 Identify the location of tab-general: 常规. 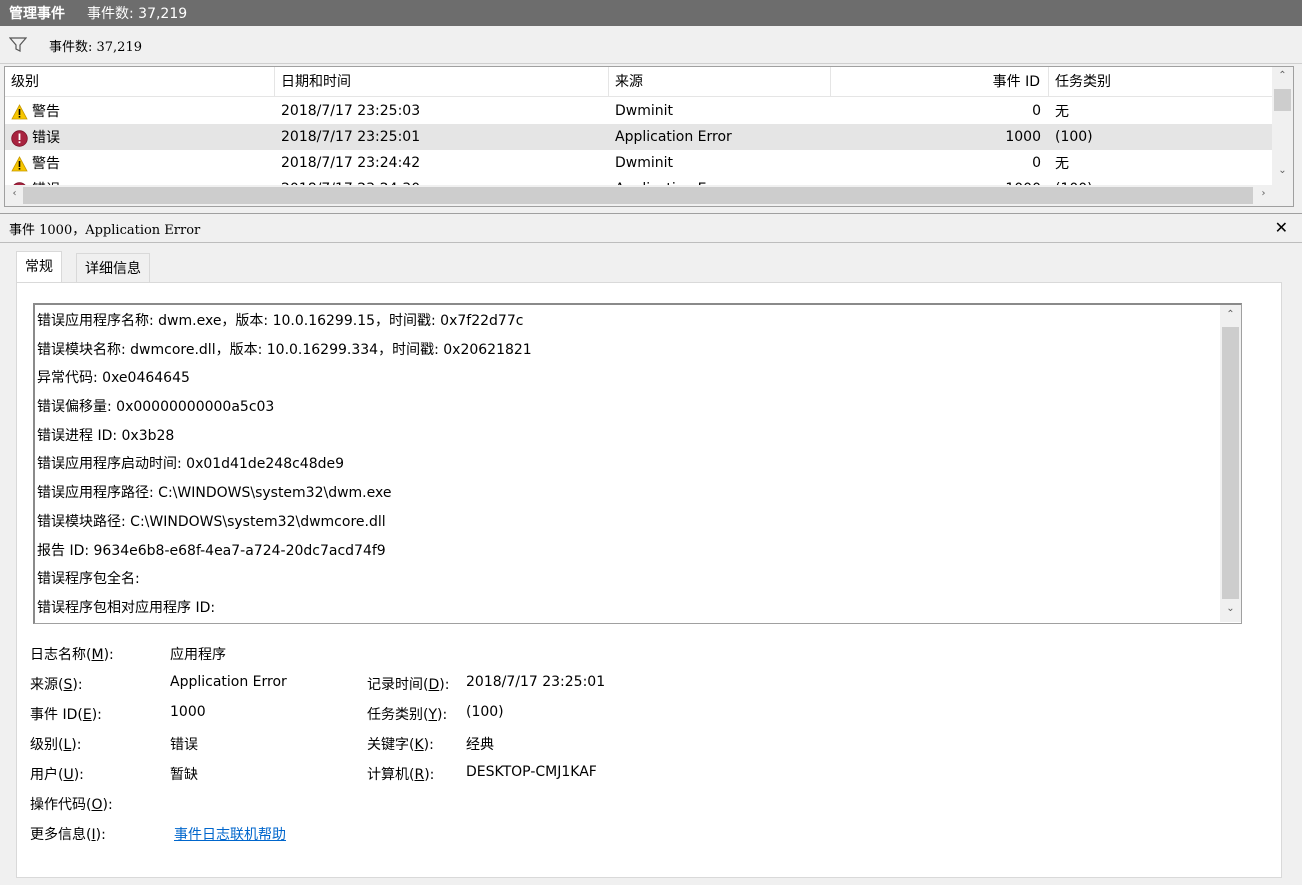
(39, 267).